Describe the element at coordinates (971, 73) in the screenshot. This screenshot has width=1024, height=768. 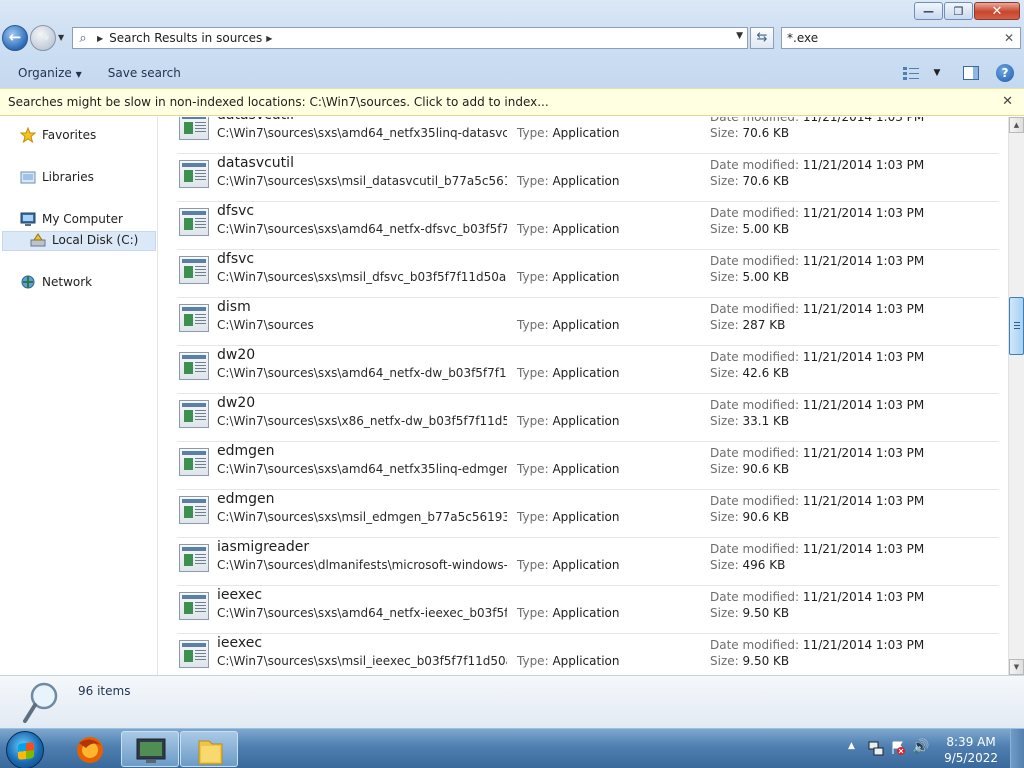
I see `preview-pane-button` at that location.